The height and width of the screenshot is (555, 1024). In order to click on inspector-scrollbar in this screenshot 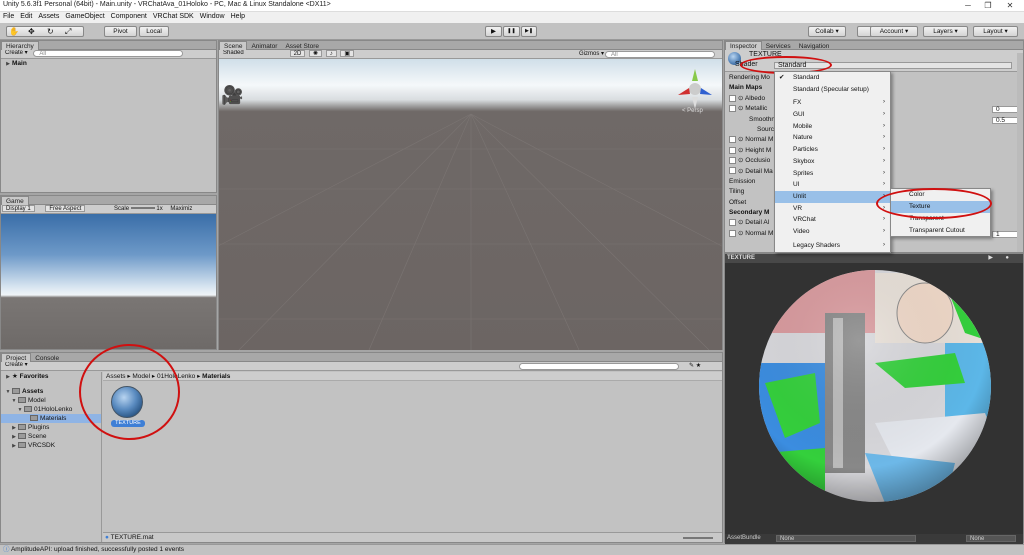, I will do `click(1020, 152)`.